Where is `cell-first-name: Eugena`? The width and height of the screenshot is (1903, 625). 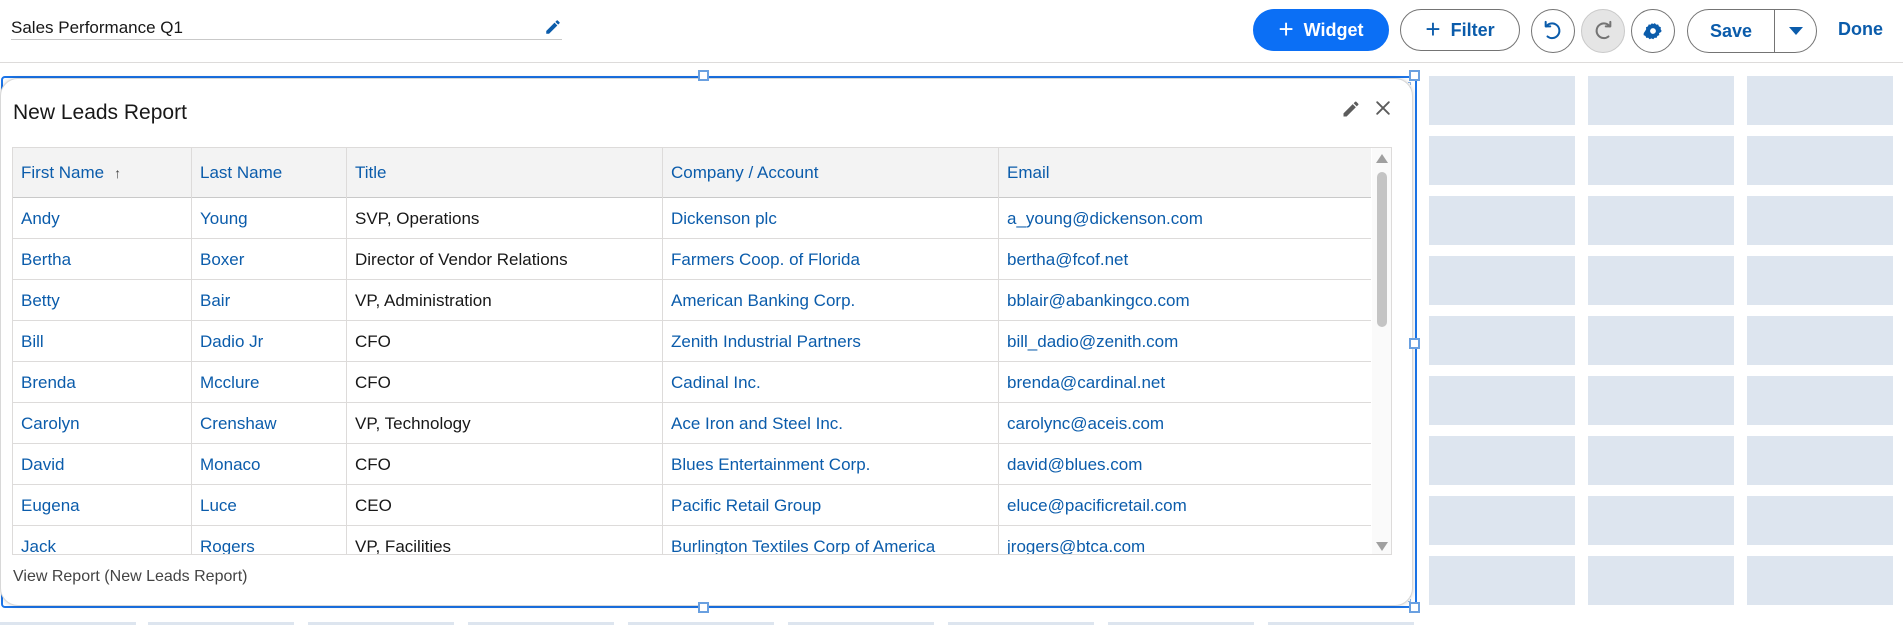 cell-first-name: Eugena is located at coordinates (102, 505).